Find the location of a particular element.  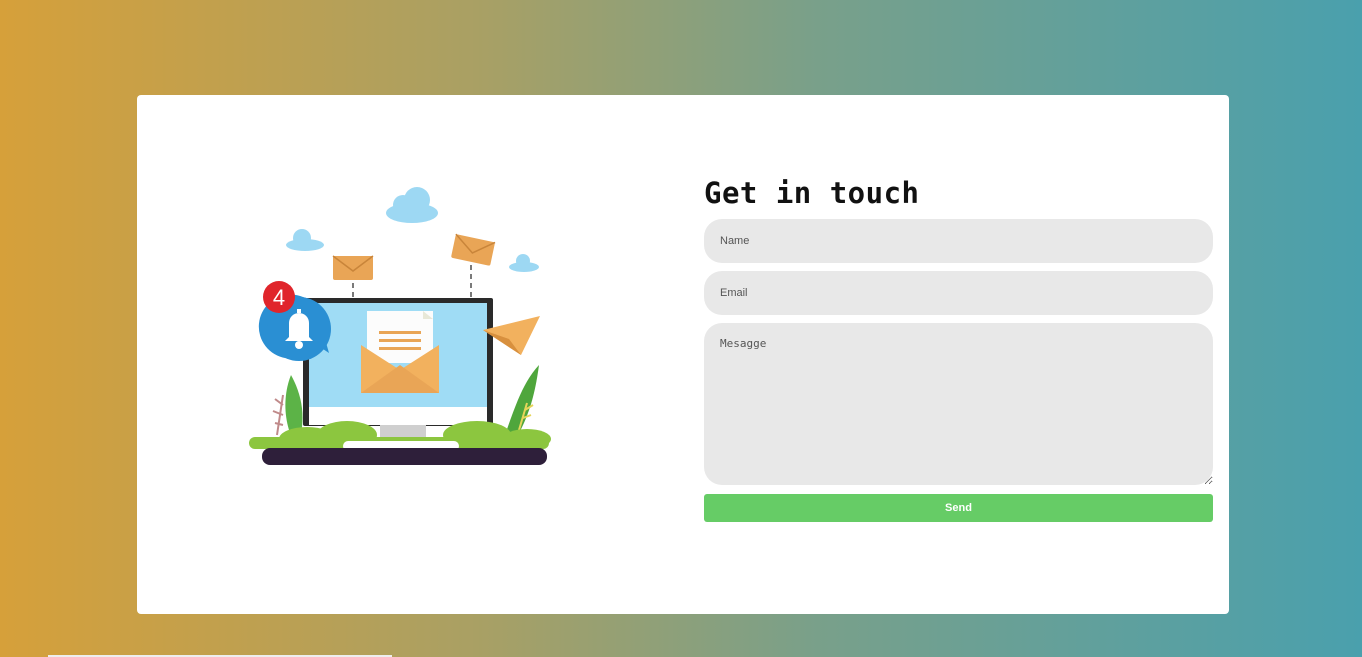

svg-text: 4 is located at coordinates (279, 297).